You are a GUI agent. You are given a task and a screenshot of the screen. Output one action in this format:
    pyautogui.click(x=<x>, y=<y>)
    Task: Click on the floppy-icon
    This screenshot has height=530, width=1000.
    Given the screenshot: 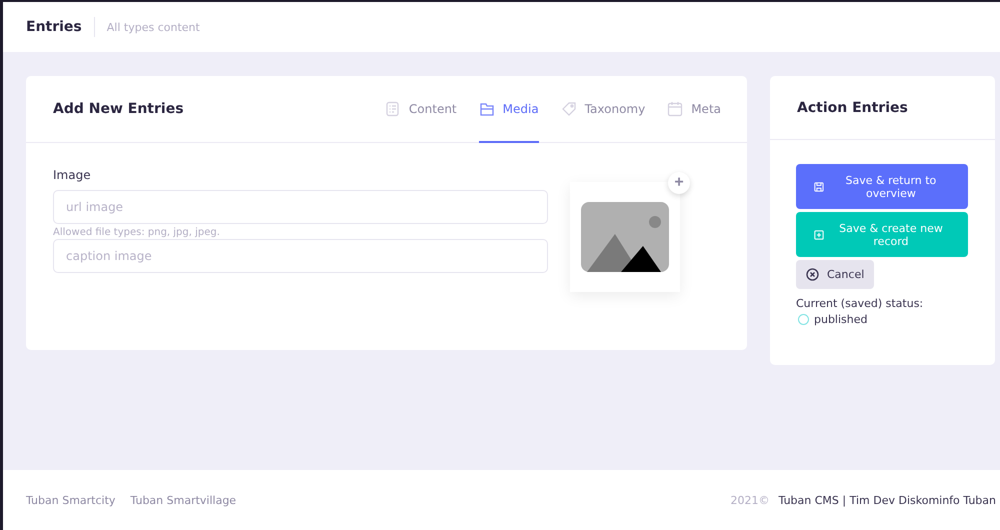 What is the action you would take?
    pyautogui.click(x=819, y=186)
    